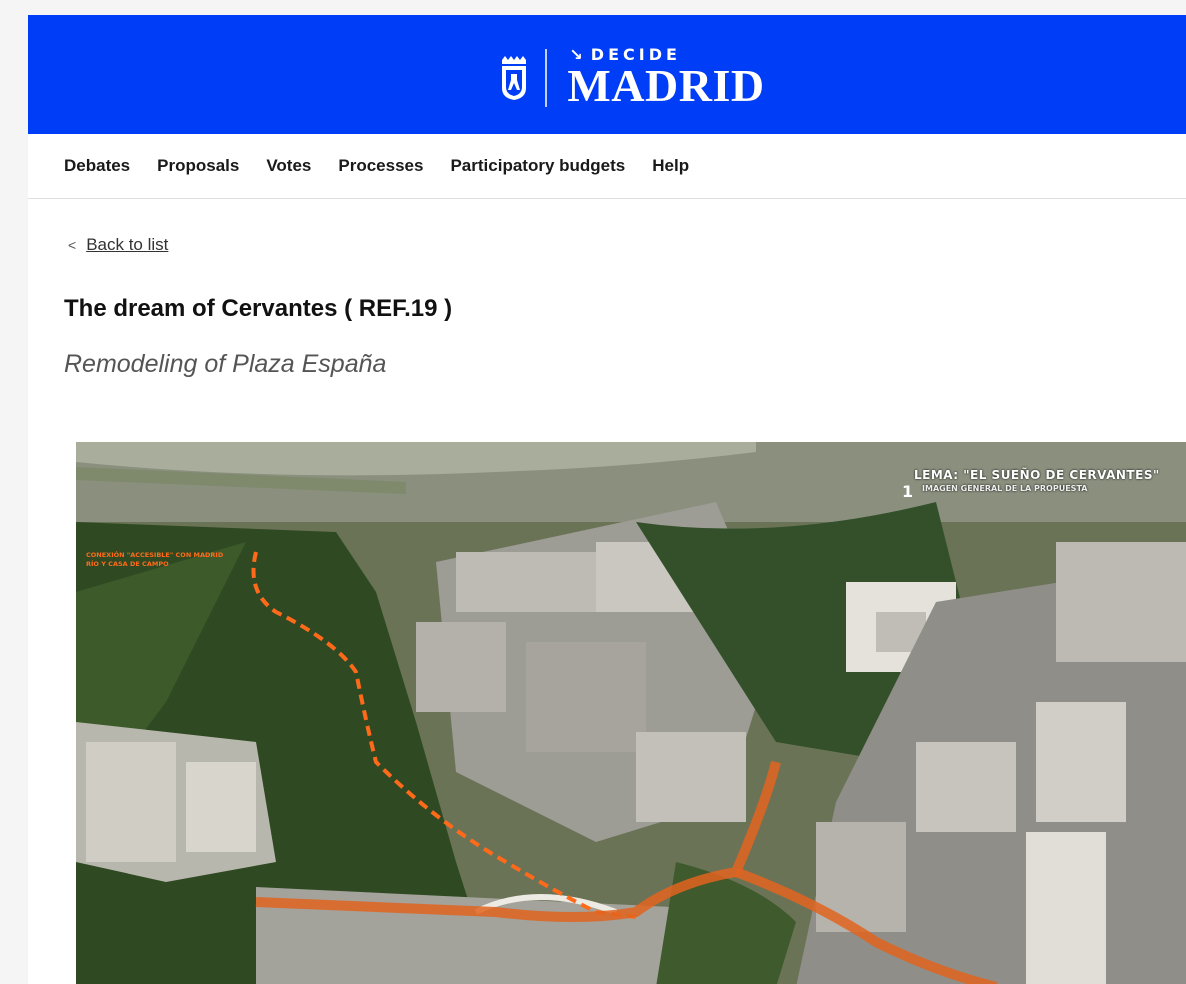  What do you see at coordinates (380, 166) in the screenshot?
I see `nav-item-processes: Processes` at bounding box center [380, 166].